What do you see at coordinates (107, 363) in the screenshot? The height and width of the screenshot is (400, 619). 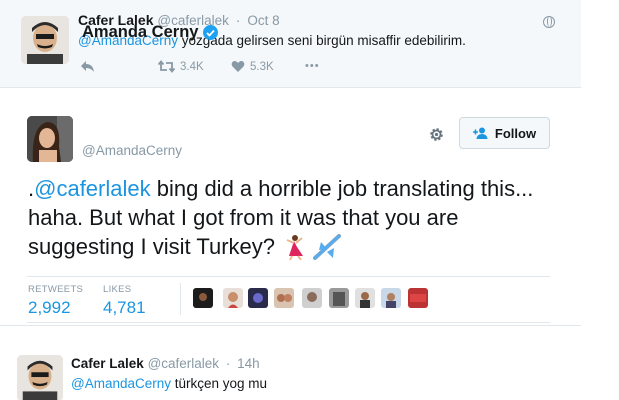 I see `author-name: Cafer Lalek` at bounding box center [107, 363].